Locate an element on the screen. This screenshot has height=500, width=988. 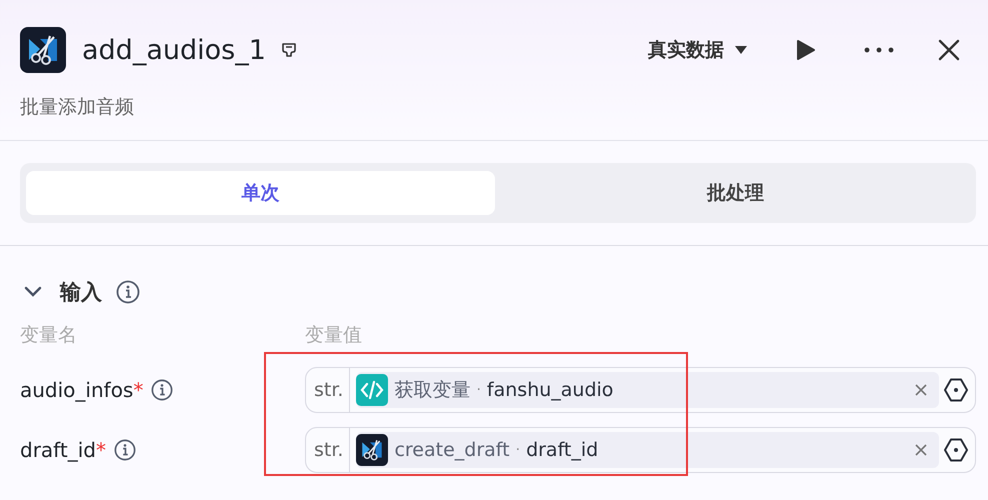
column-header: 变量名 is located at coordinates (49, 335).